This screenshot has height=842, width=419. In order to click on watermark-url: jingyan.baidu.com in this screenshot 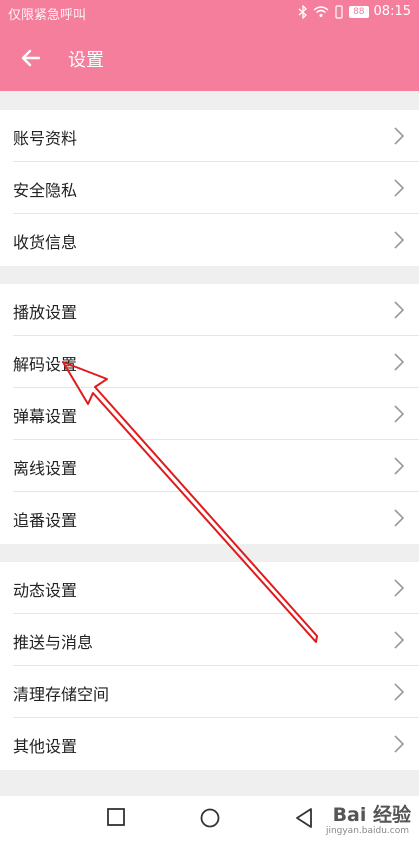, I will do `click(367, 831)`.